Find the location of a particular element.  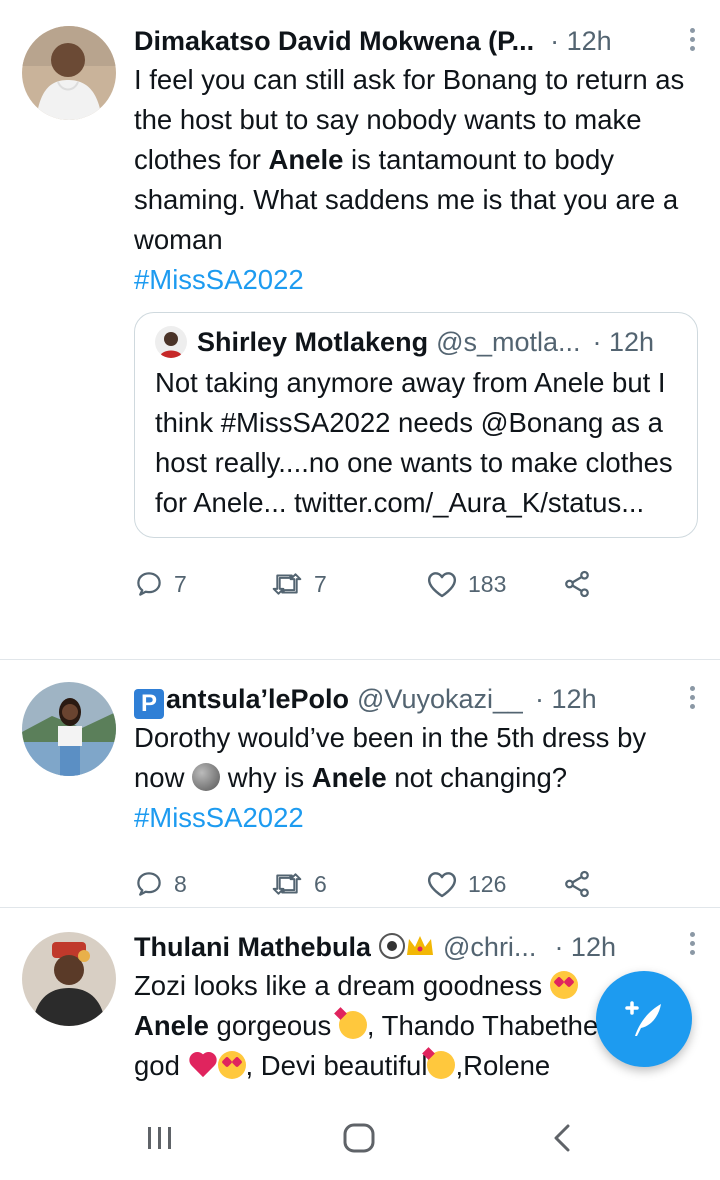

quote-avatar is located at coordinates (171, 342).